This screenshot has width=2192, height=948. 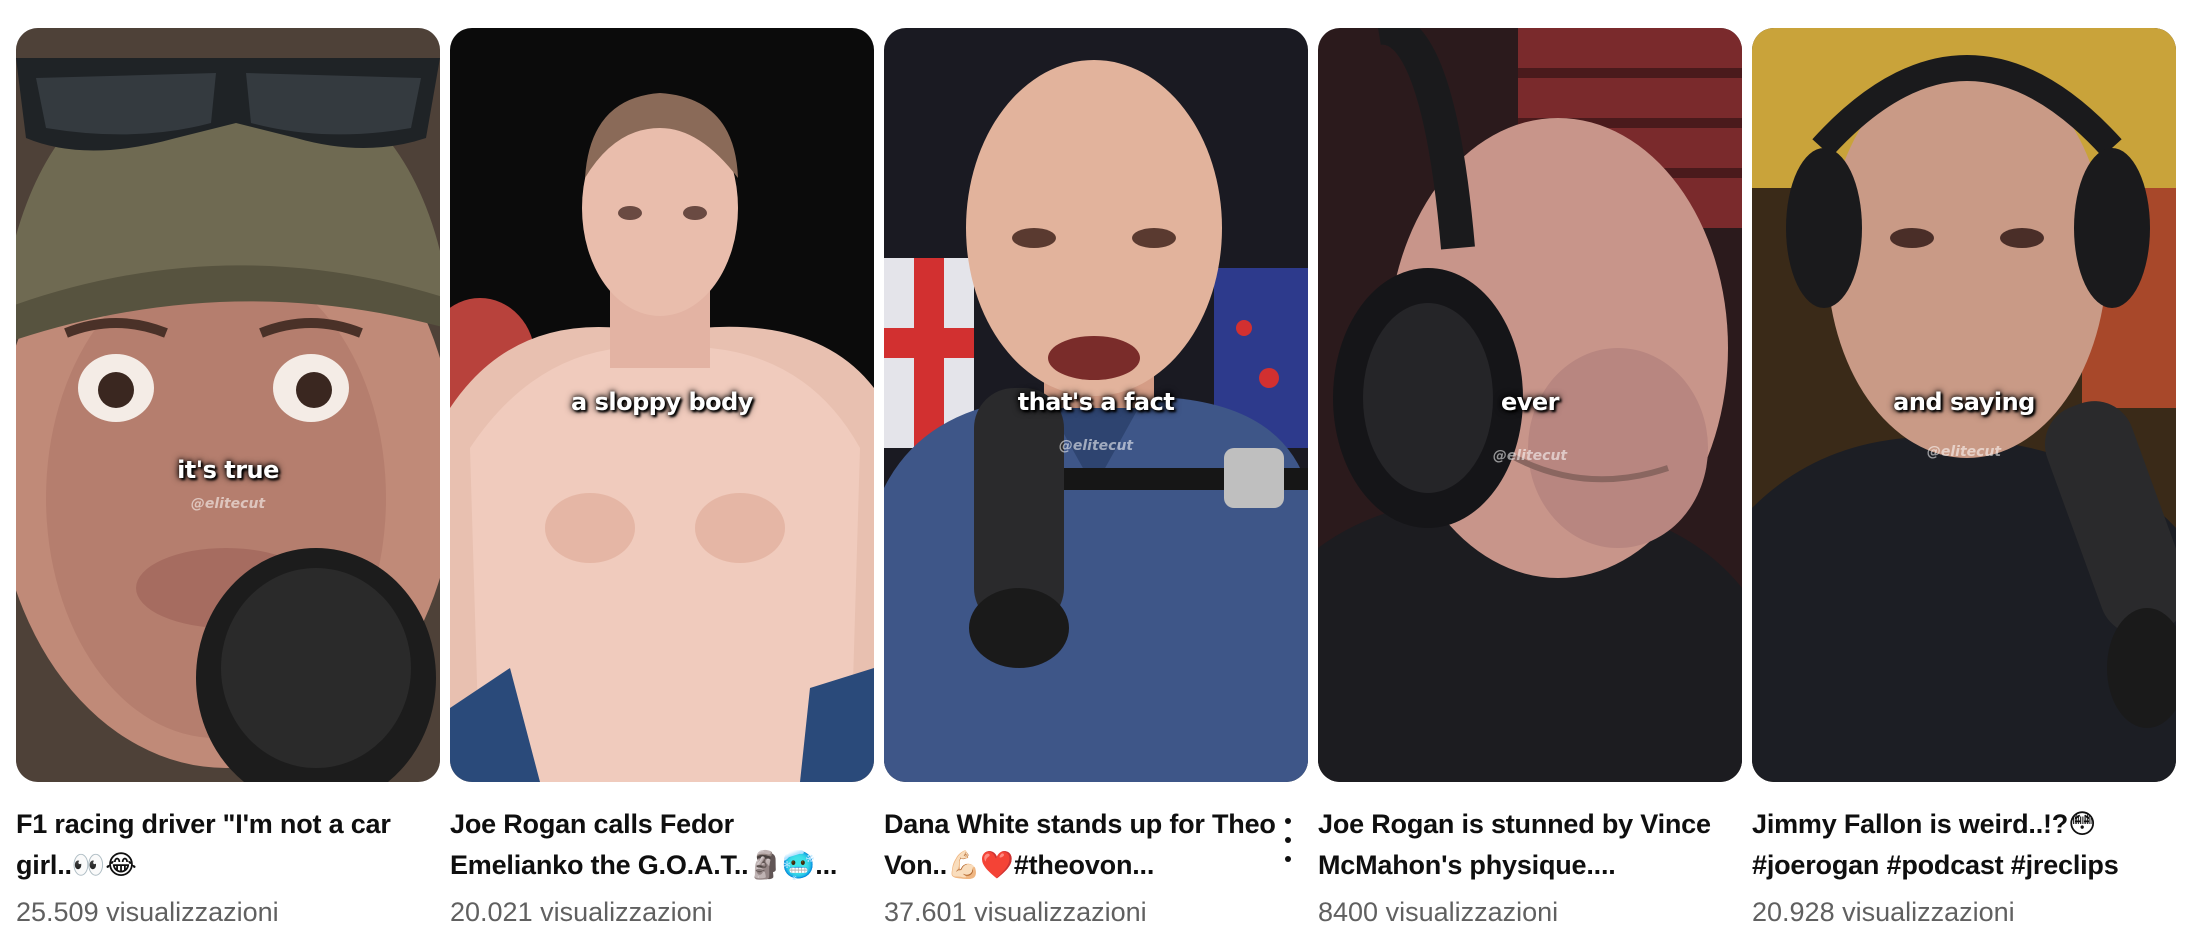 I want to click on video-caption-overlay: ever, so click(x=1530, y=402).